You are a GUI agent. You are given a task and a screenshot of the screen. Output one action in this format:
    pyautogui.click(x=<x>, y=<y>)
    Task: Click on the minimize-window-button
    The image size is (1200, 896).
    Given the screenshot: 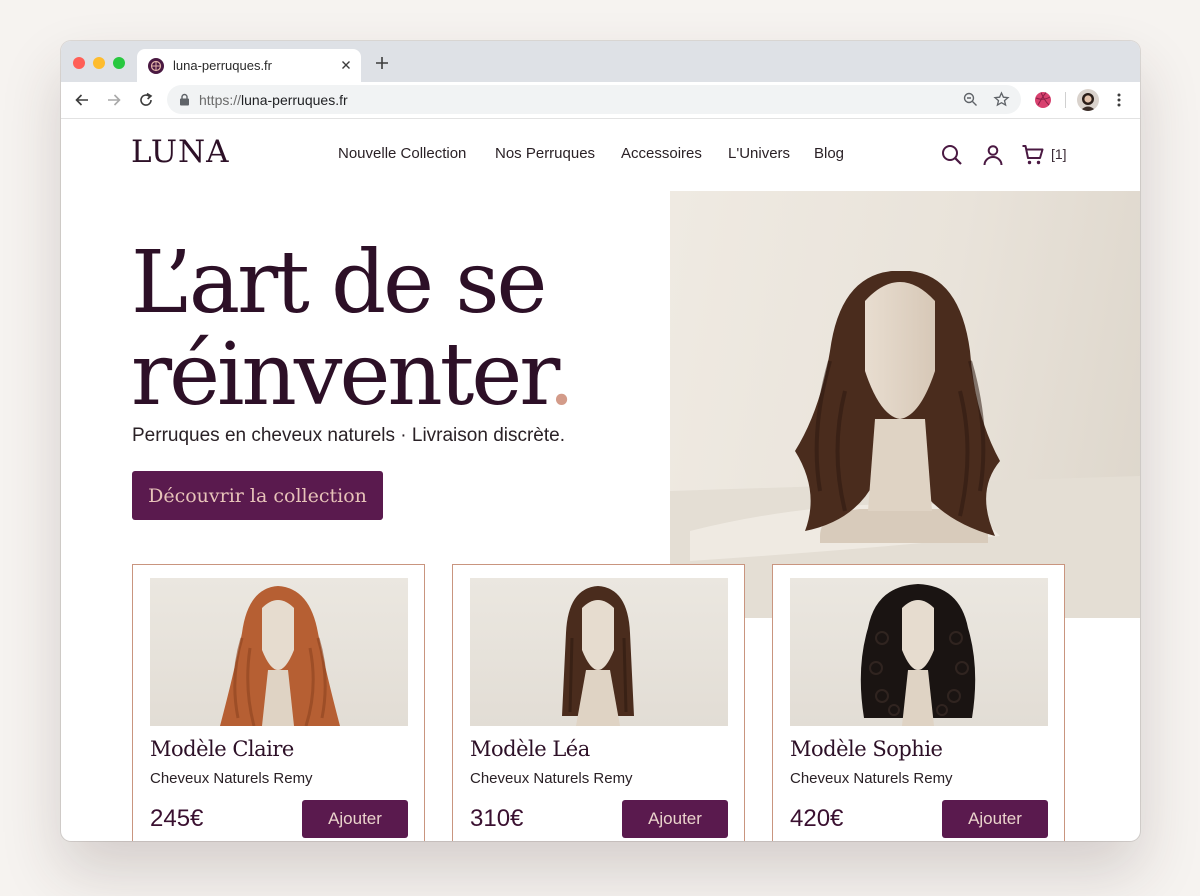 What is the action you would take?
    pyautogui.click(x=99, y=63)
    